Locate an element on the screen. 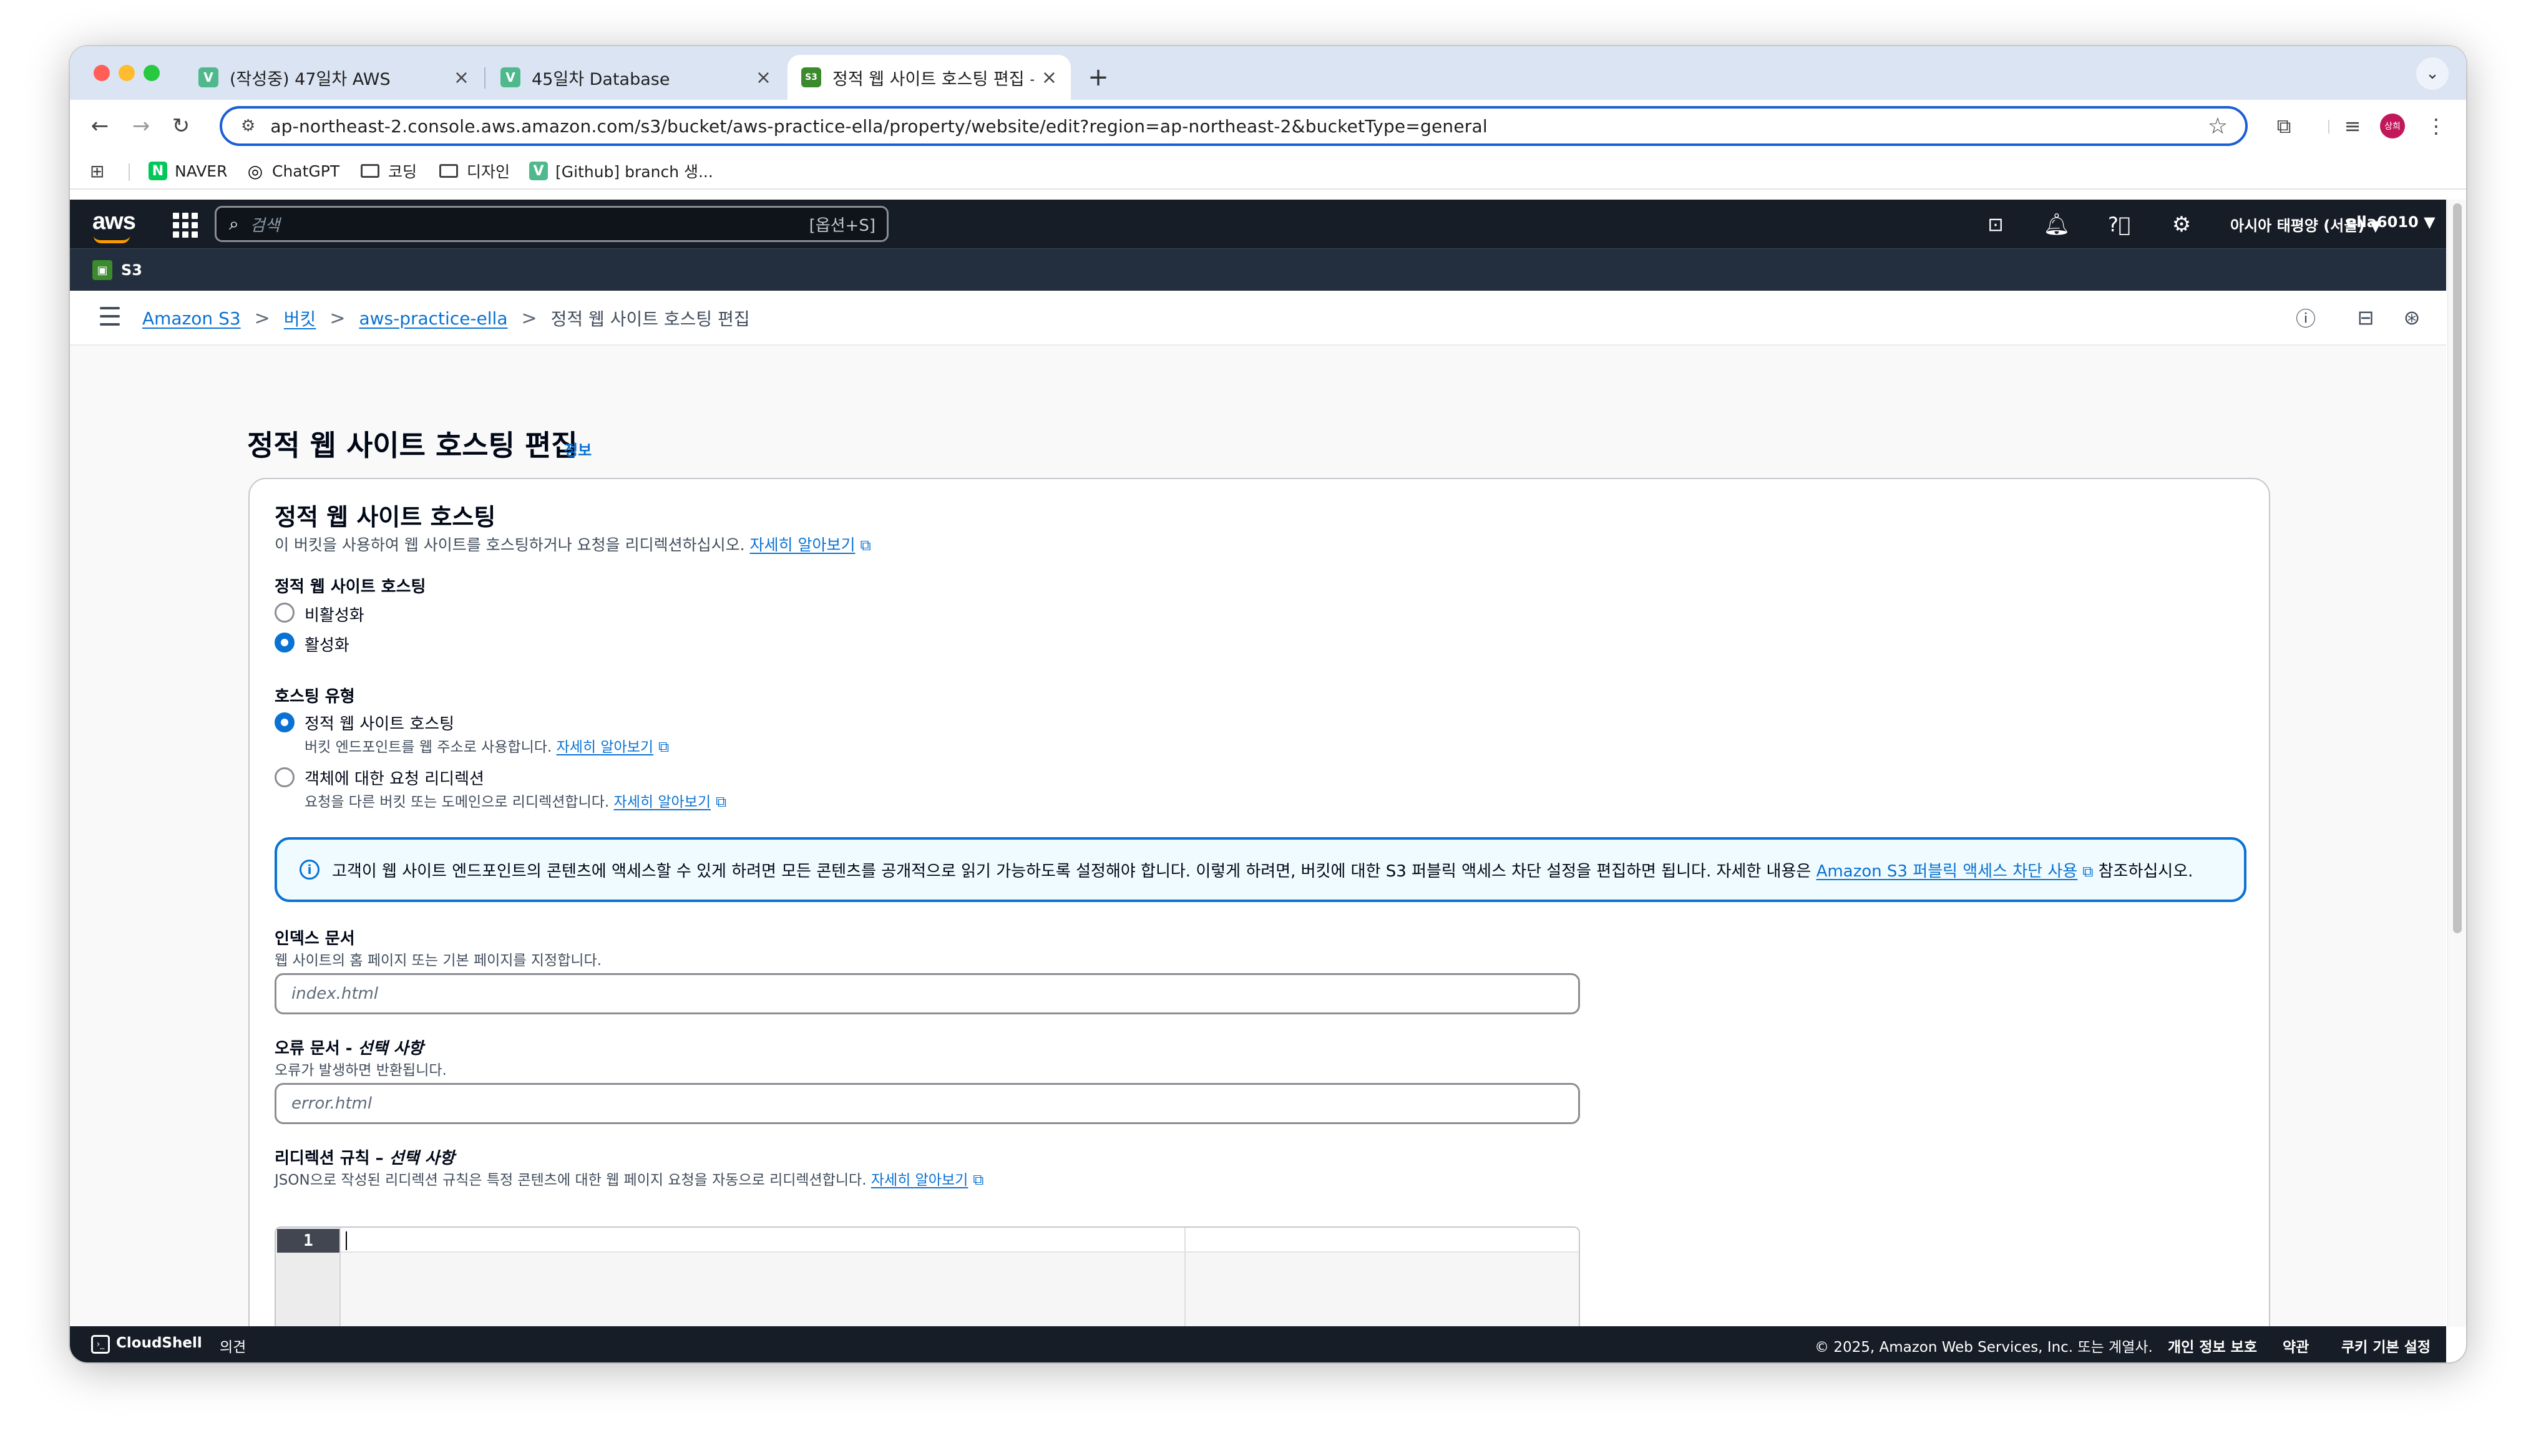 The image size is (2536, 1456). bell-icon: 🔔︎ is located at coordinates (2056, 224).